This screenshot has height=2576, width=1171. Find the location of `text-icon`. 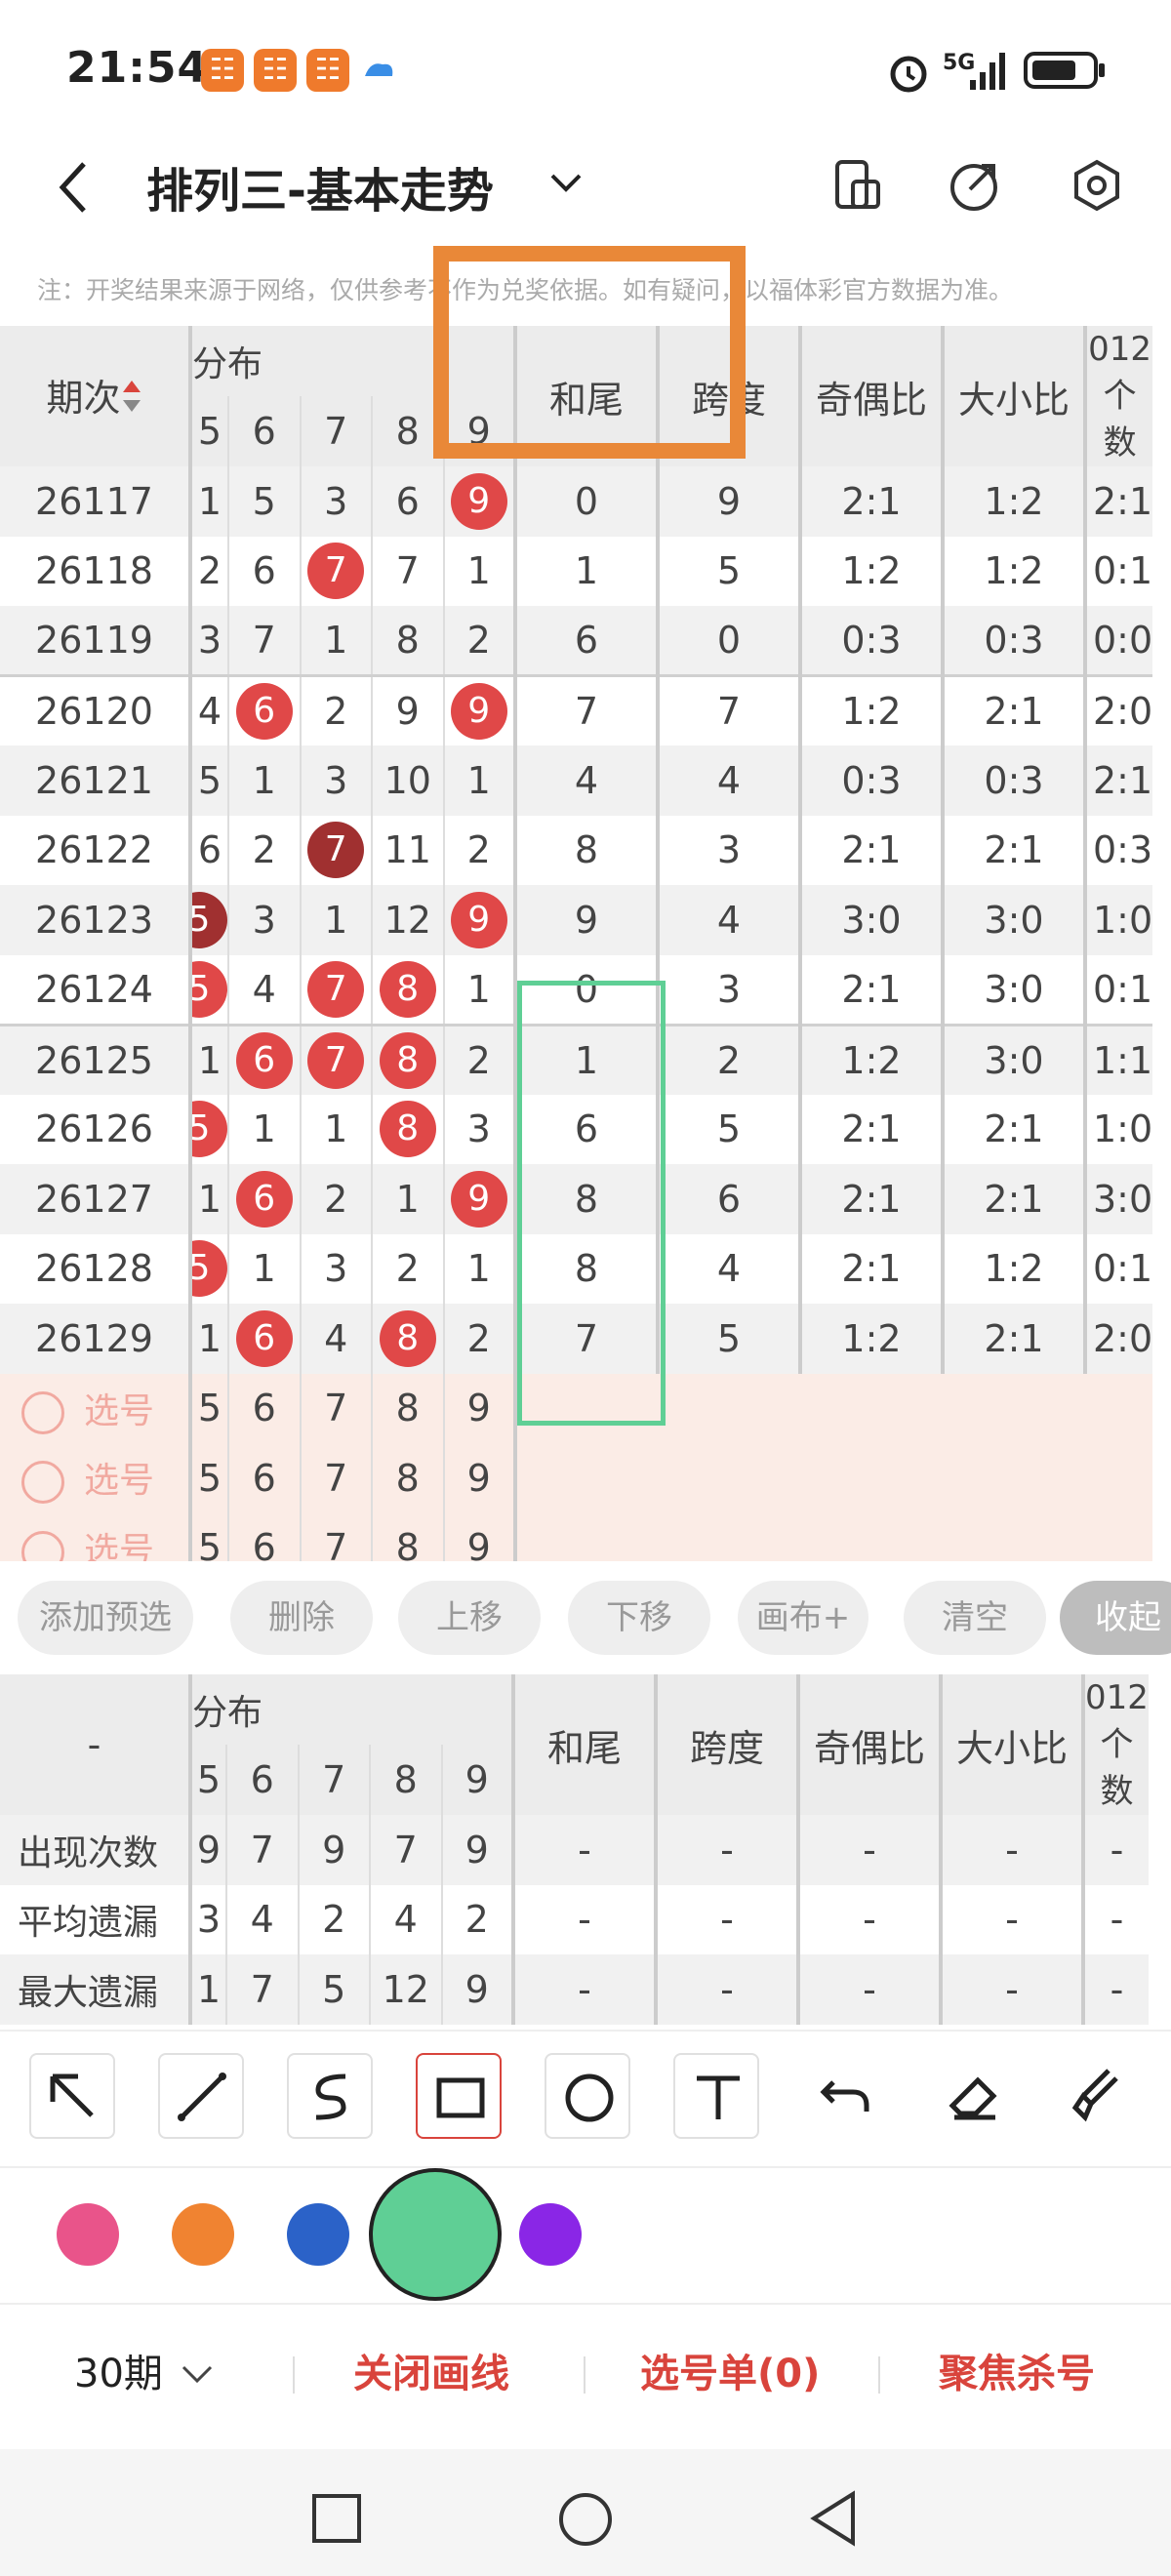

text-icon is located at coordinates (718, 2097).